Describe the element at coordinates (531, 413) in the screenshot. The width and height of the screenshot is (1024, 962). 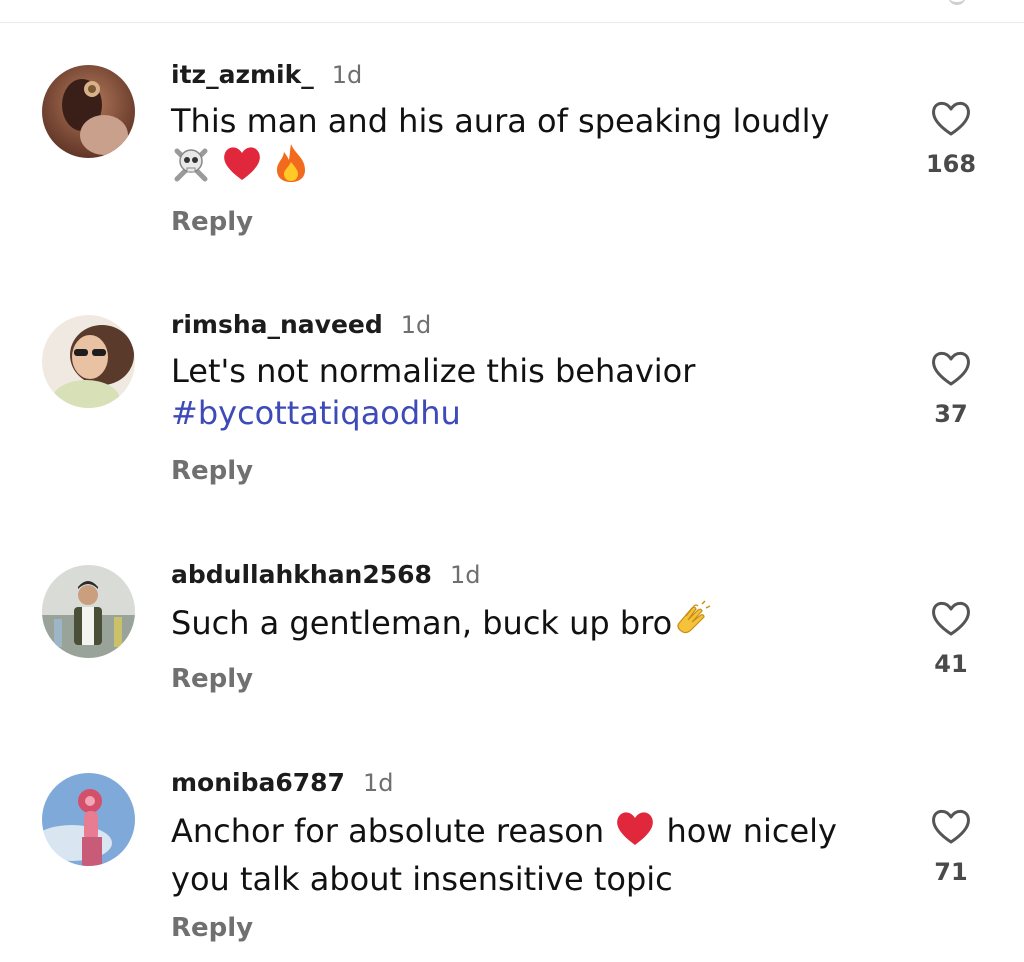
I see `hashtag-link: #bycottatiqaodhu` at that location.